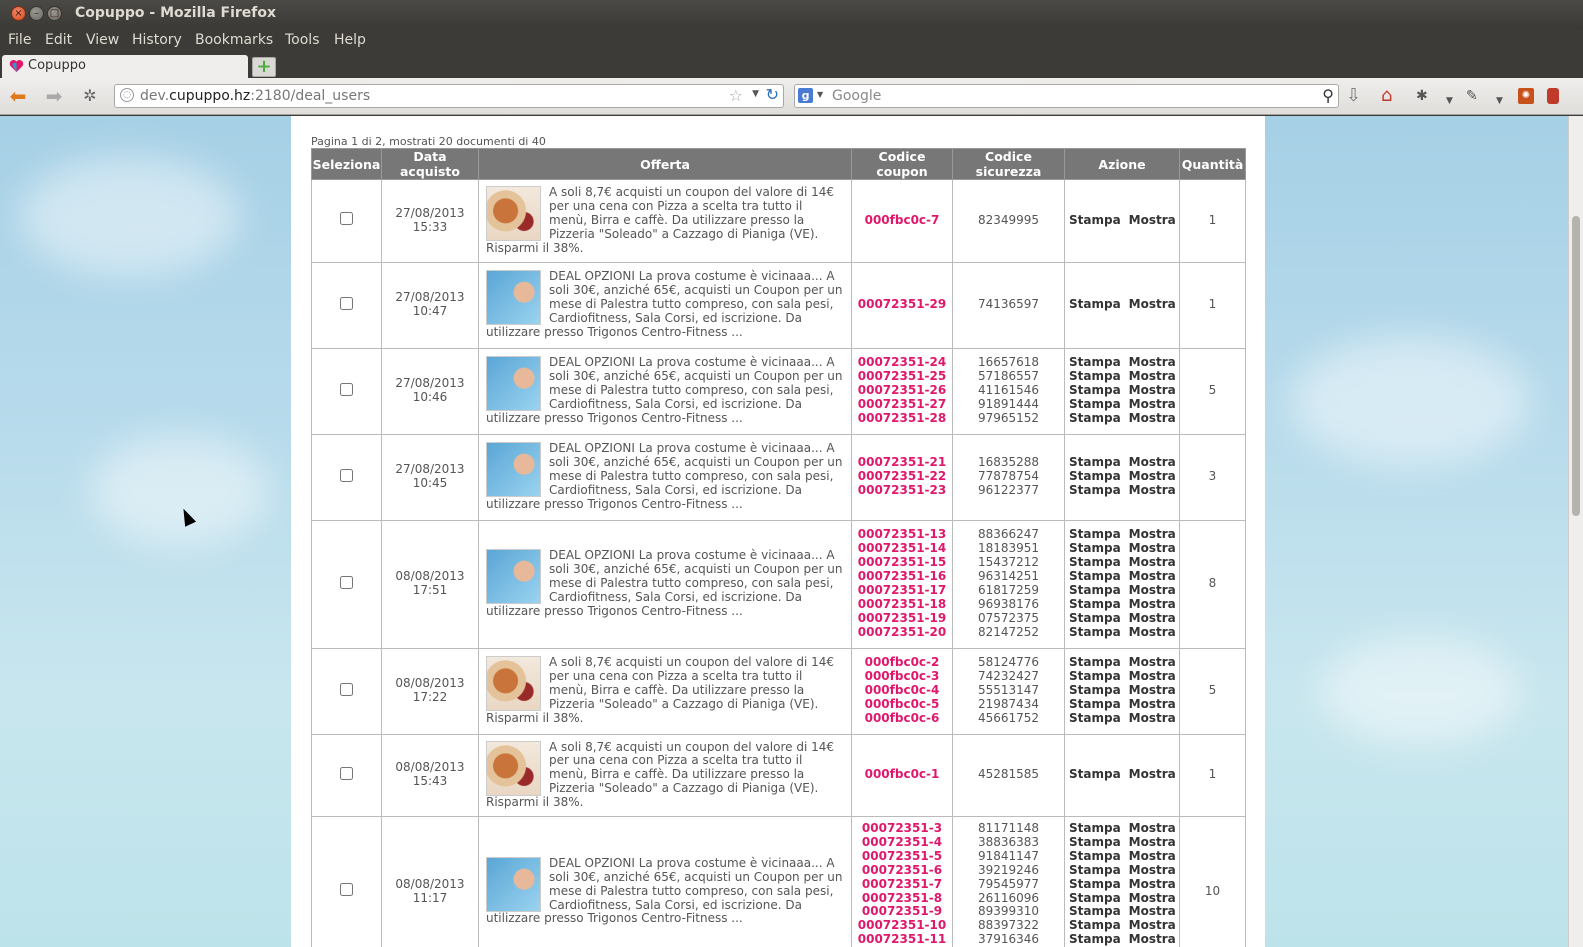 The height and width of the screenshot is (947, 1583). I want to click on coupon-code-link: 00072351-24, so click(902, 362).